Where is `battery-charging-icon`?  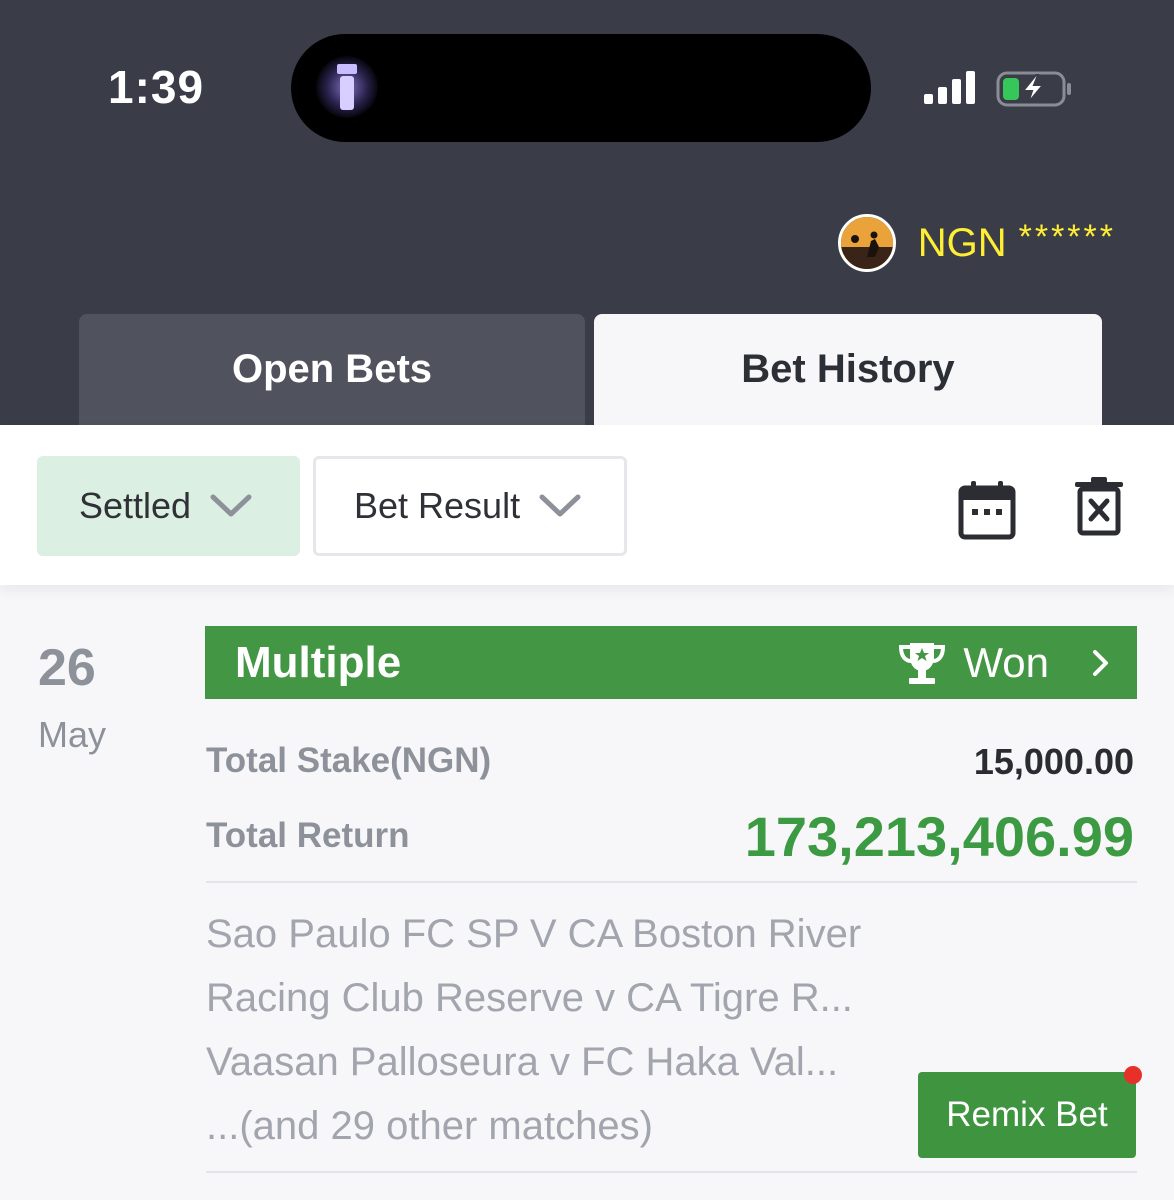 battery-charging-icon is located at coordinates (1036, 91).